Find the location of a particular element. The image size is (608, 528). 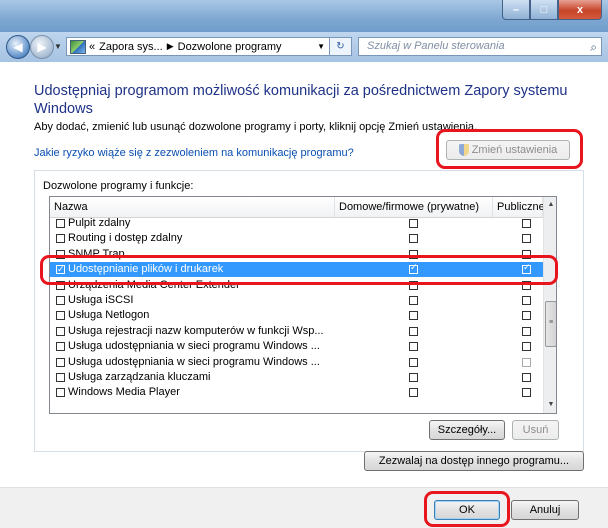

list-item: Usługa zarządzania kluczami is located at coordinates (296, 377).